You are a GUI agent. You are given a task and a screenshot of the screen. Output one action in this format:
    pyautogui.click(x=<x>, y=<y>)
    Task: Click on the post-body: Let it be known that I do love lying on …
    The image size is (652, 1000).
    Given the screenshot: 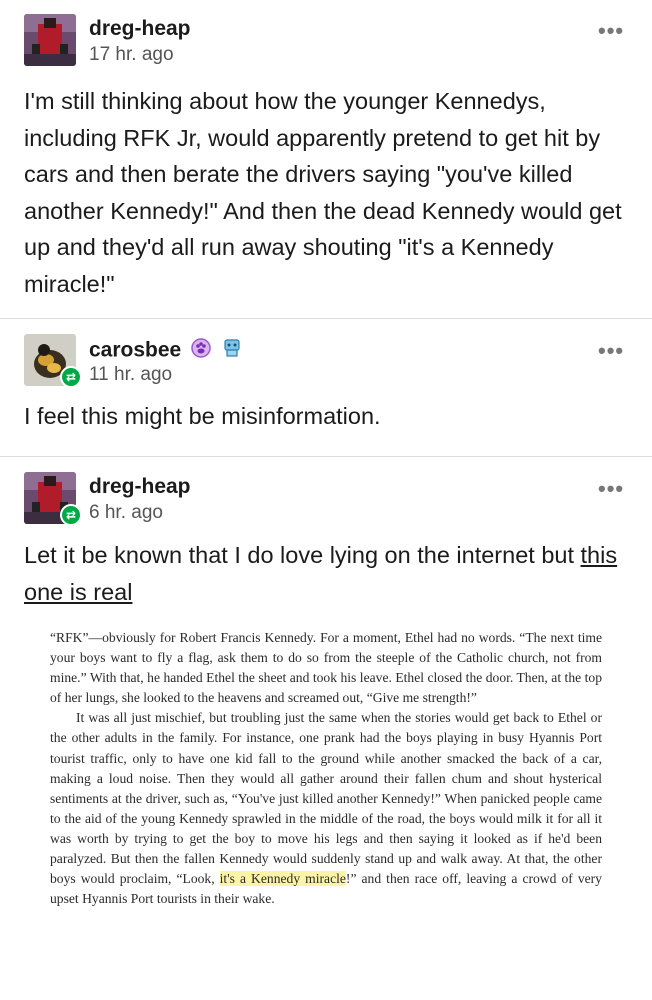 What is the action you would take?
    pyautogui.click(x=329, y=573)
    